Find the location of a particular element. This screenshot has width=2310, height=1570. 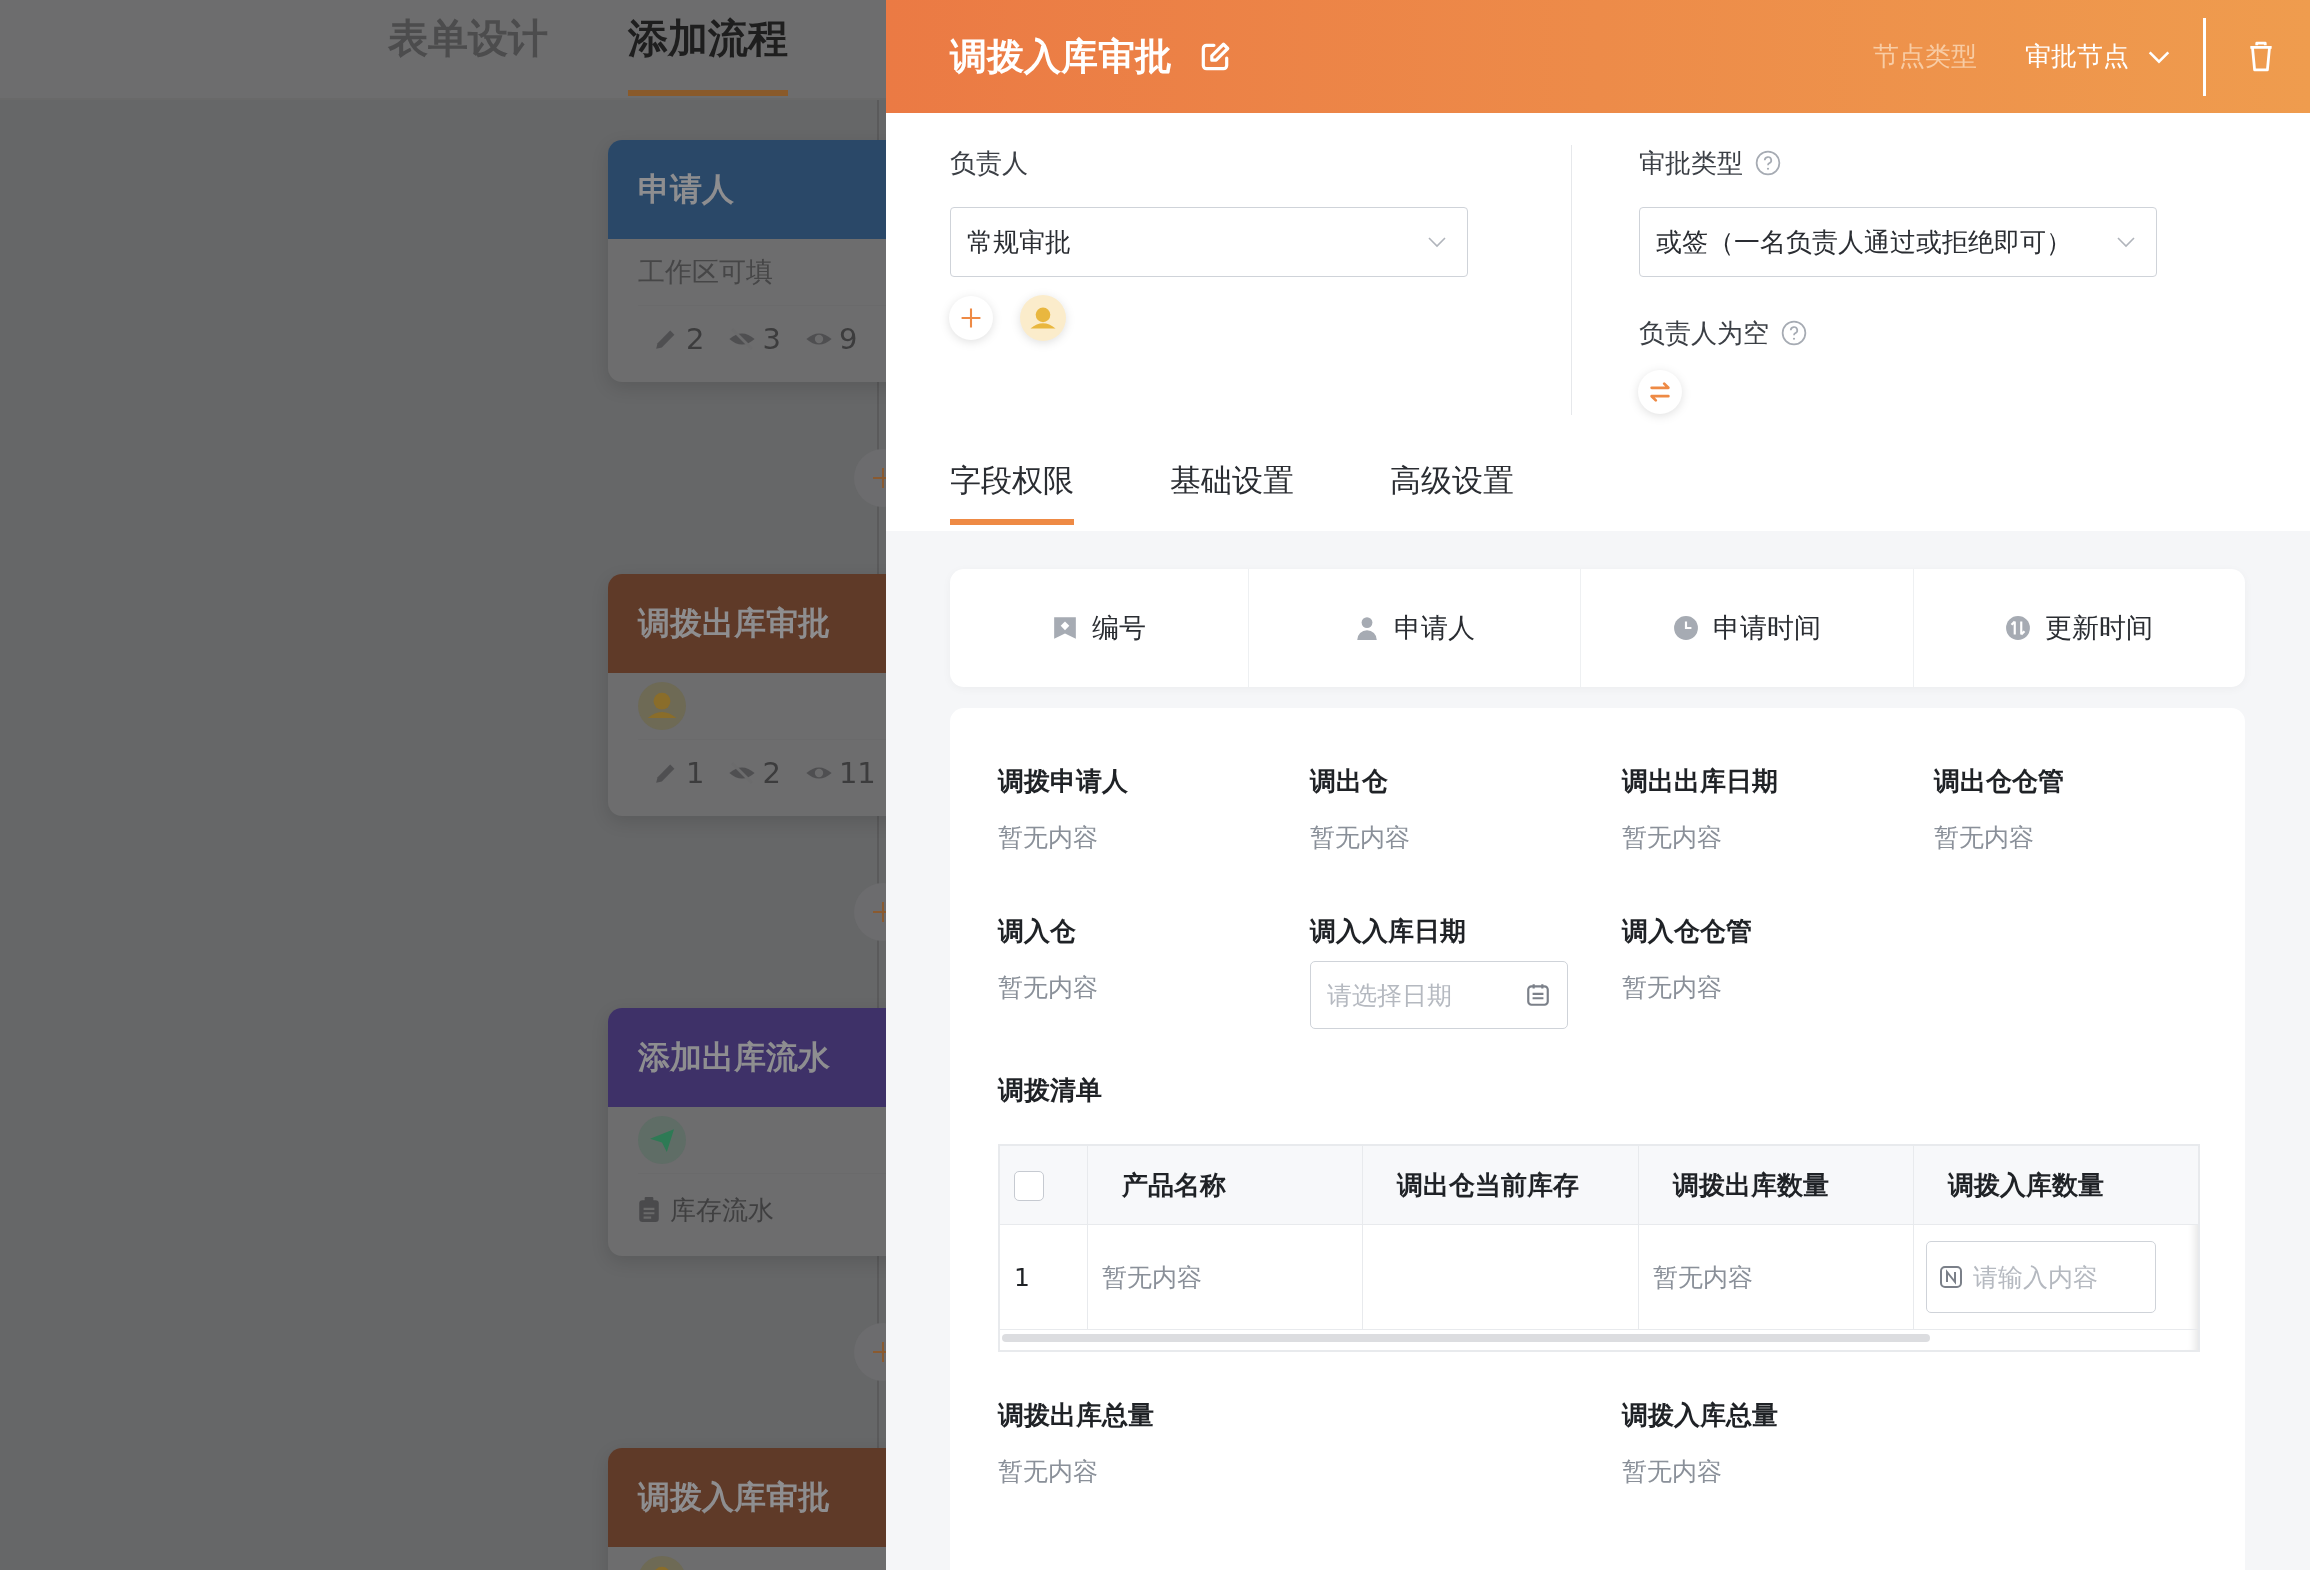

field-label: 审批类型 is located at coordinates (1691, 163).